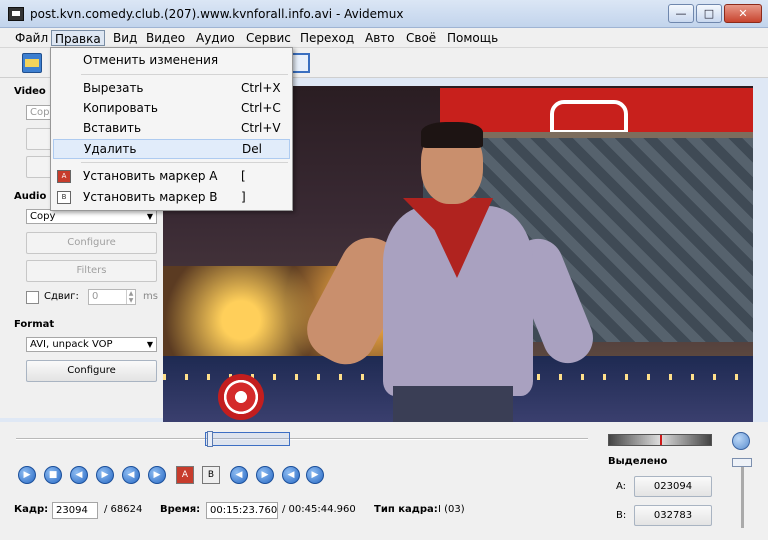 The width and height of the screenshot is (768, 540). I want to click on prev-frame-icon: ◀, so click(79, 475).